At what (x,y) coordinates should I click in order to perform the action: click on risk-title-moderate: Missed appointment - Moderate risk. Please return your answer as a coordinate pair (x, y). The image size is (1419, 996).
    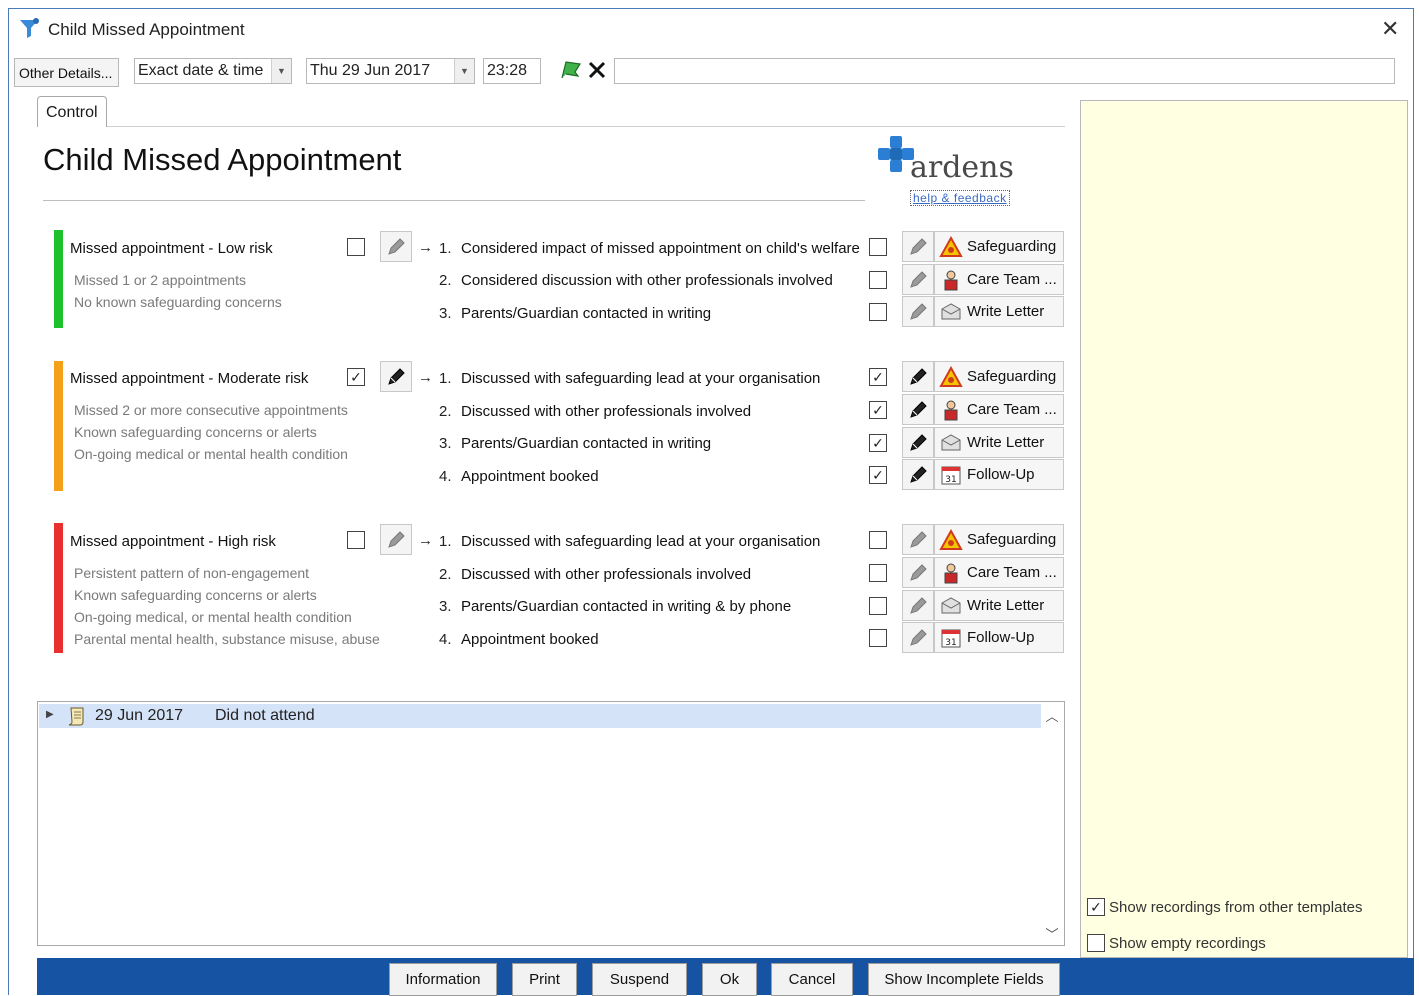
    Looking at the image, I should click on (189, 378).